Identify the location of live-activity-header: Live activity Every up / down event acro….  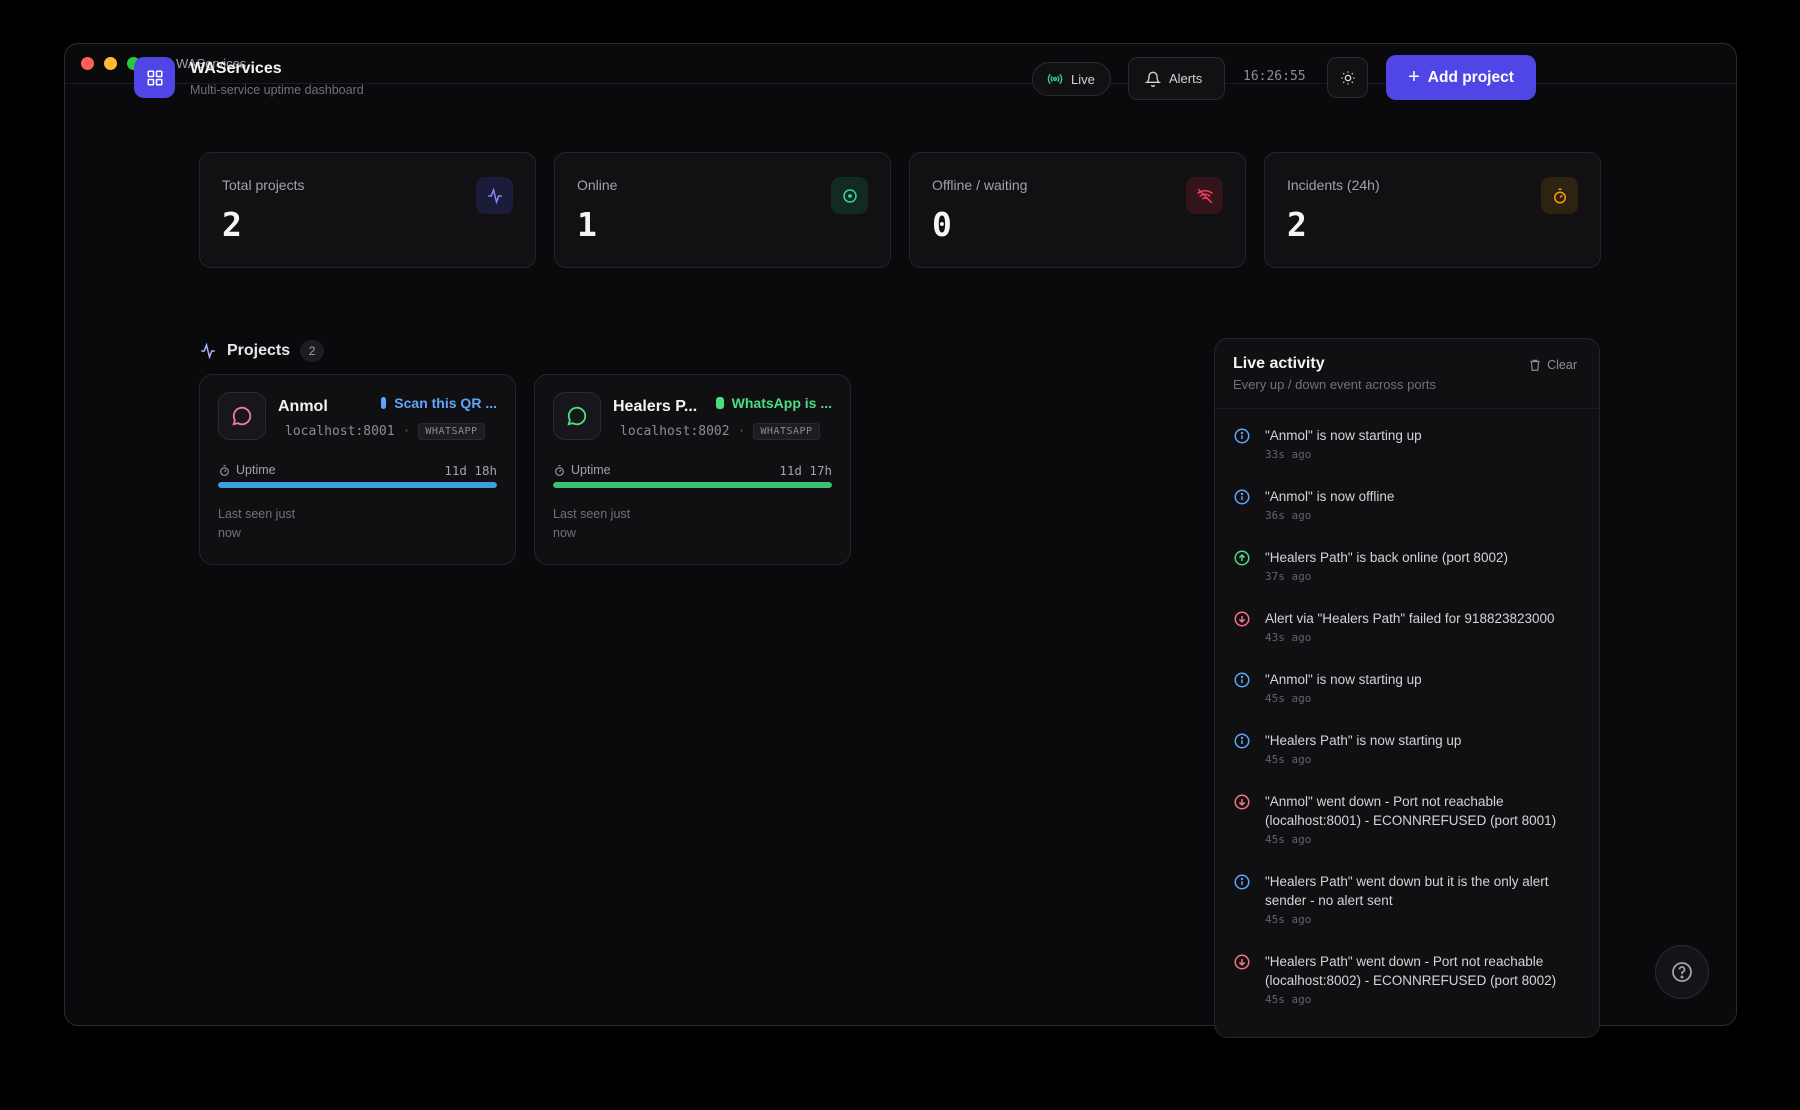
(1407, 374).